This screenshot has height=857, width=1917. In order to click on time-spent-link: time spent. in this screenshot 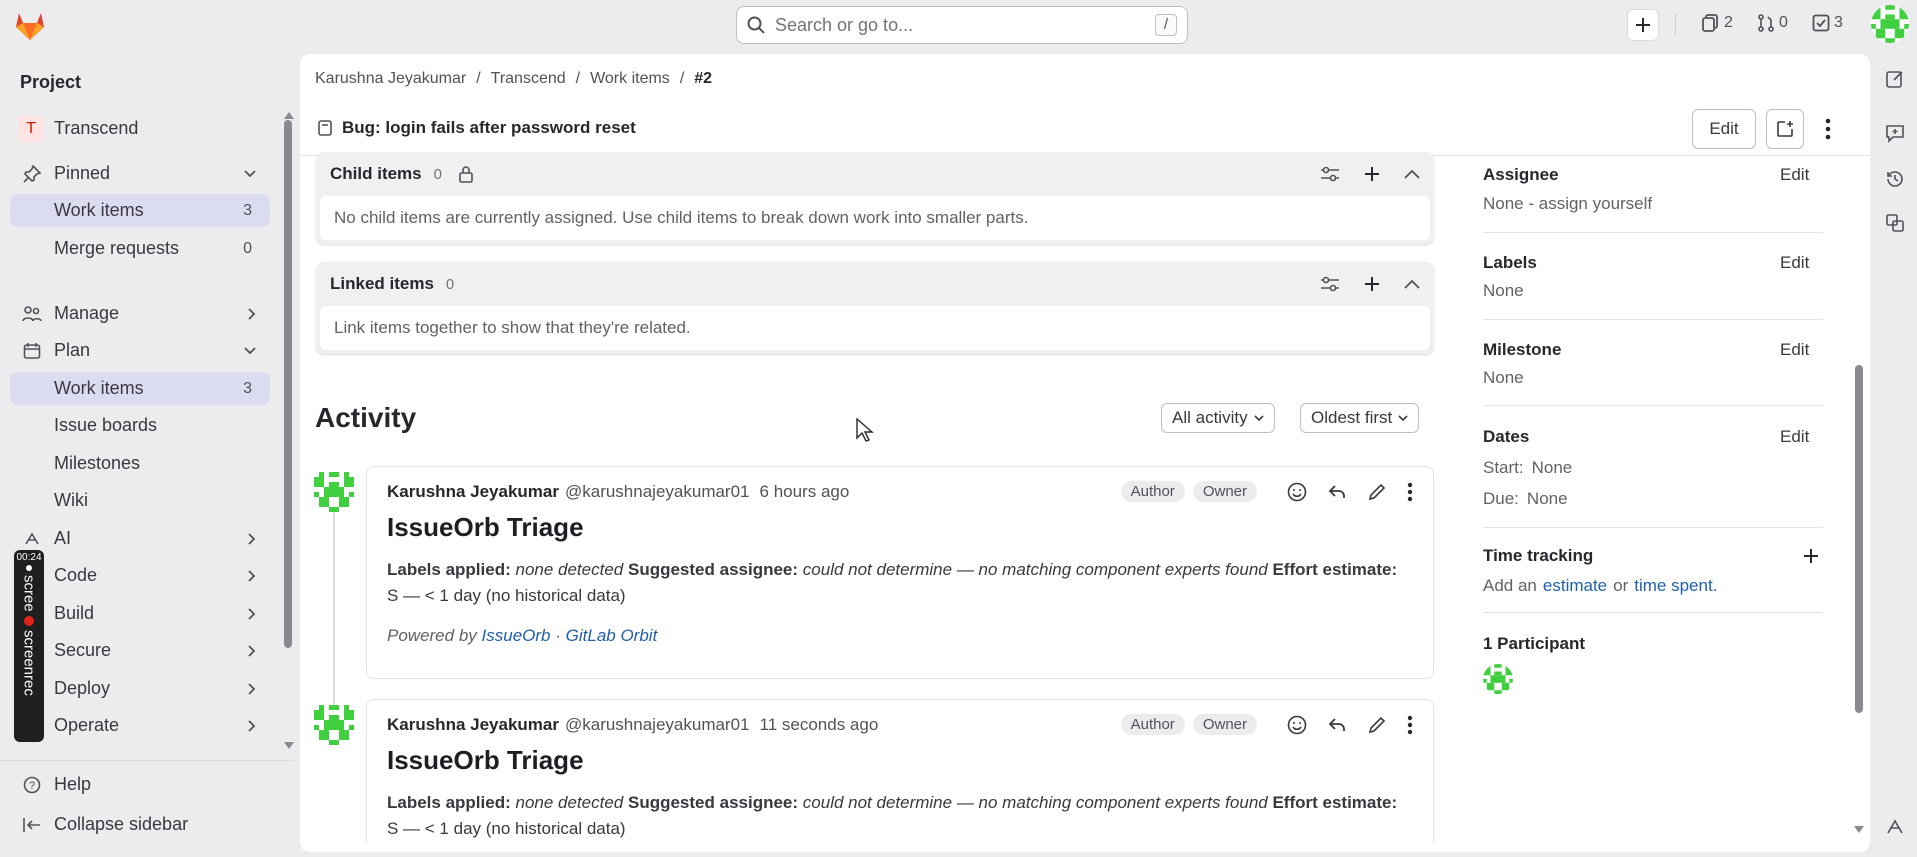, I will do `click(1675, 586)`.